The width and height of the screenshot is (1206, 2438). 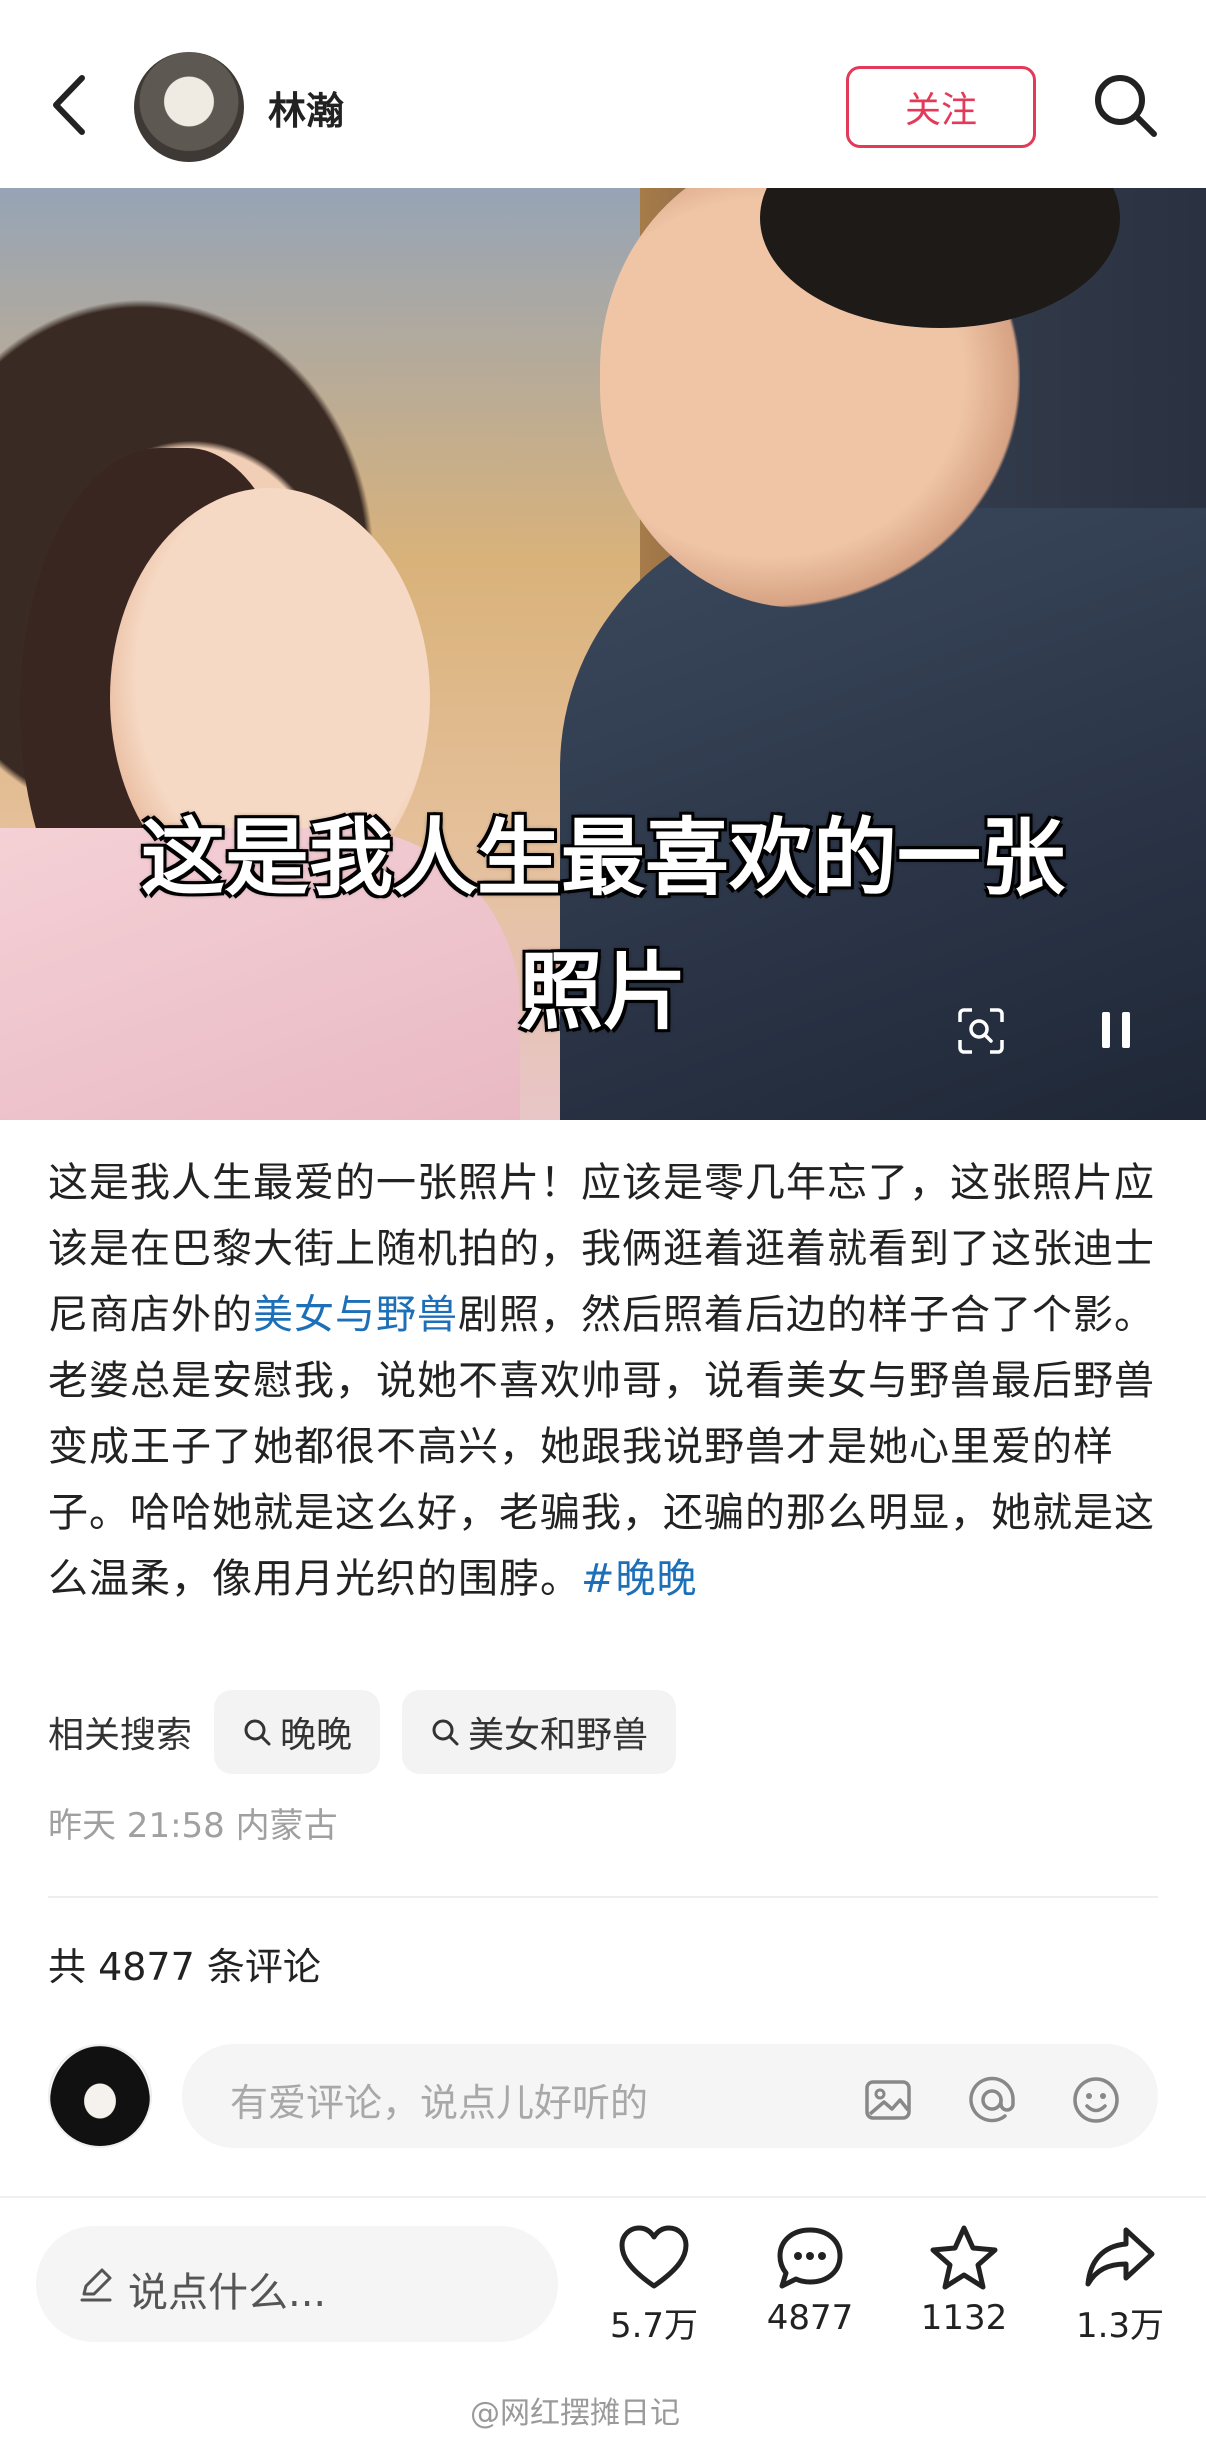 What do you see at coordinates (558, 1735) in the screenshot?
I see `related-search-chip-label: 美女和野兽` at bounding box center [558, 1735].